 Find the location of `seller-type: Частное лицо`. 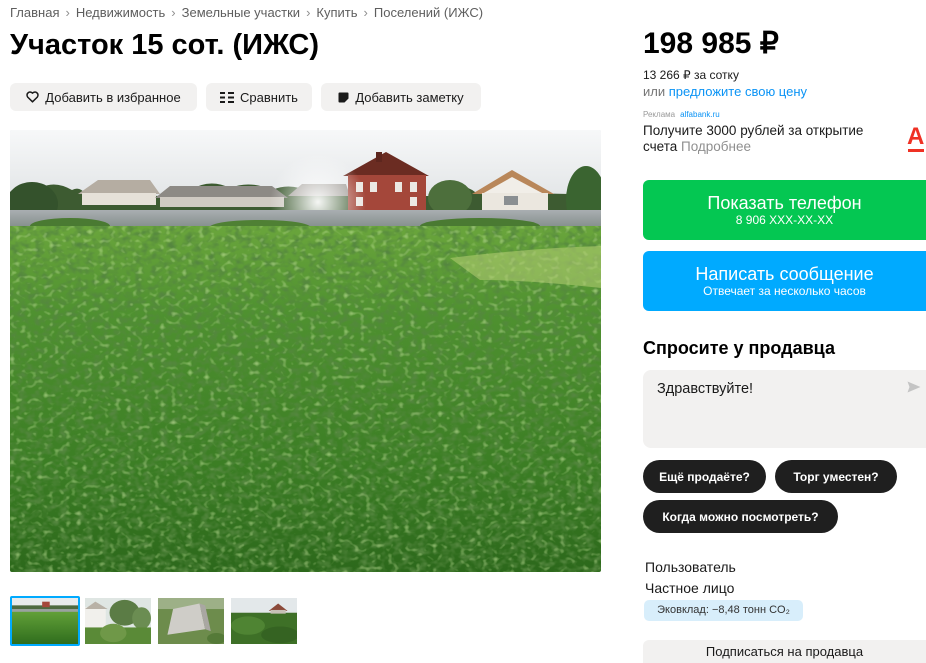

seller-type: Частное лицо is located at coordinates (690, 588).